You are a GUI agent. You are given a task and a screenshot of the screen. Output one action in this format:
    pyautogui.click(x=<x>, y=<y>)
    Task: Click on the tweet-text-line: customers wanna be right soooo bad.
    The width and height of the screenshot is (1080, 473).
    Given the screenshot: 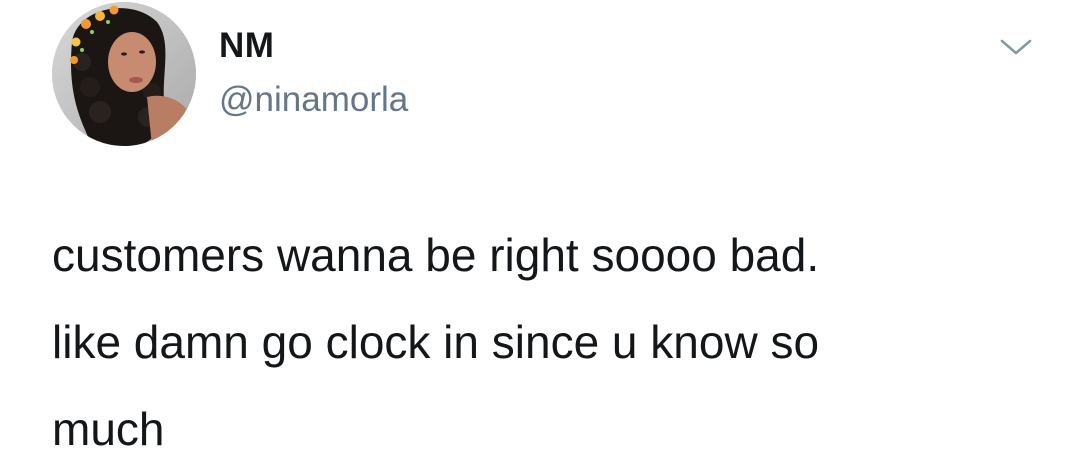 What is the action you would take?
    pyautogui.click(x=436, y=255)
    